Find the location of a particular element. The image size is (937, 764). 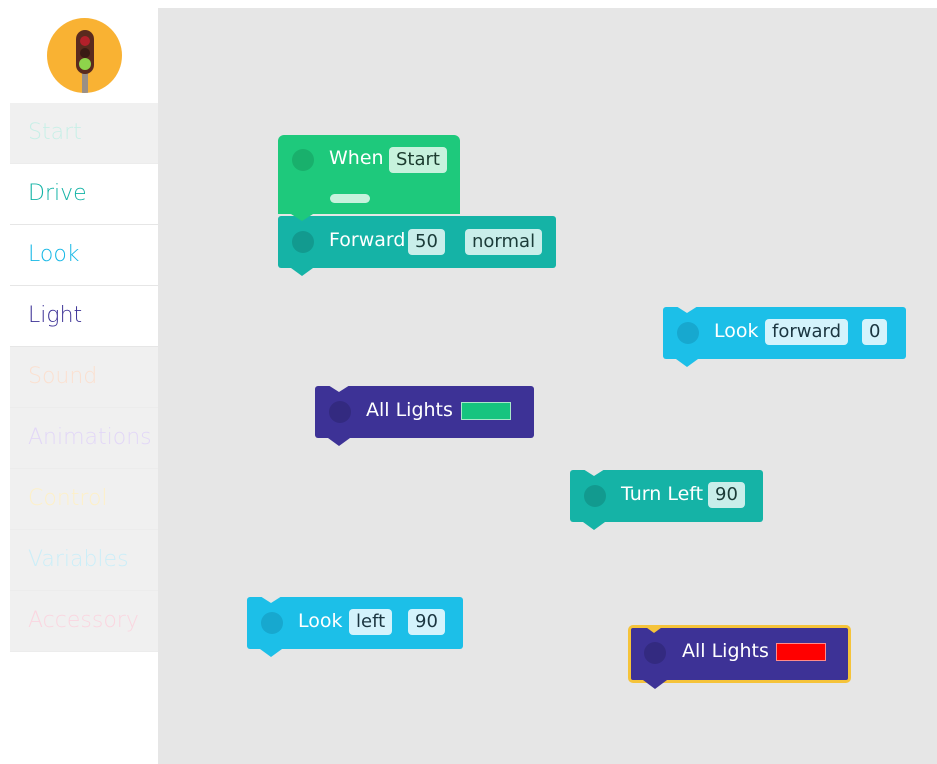

category-accessory: Accessory is located at coordinates (84, 621).